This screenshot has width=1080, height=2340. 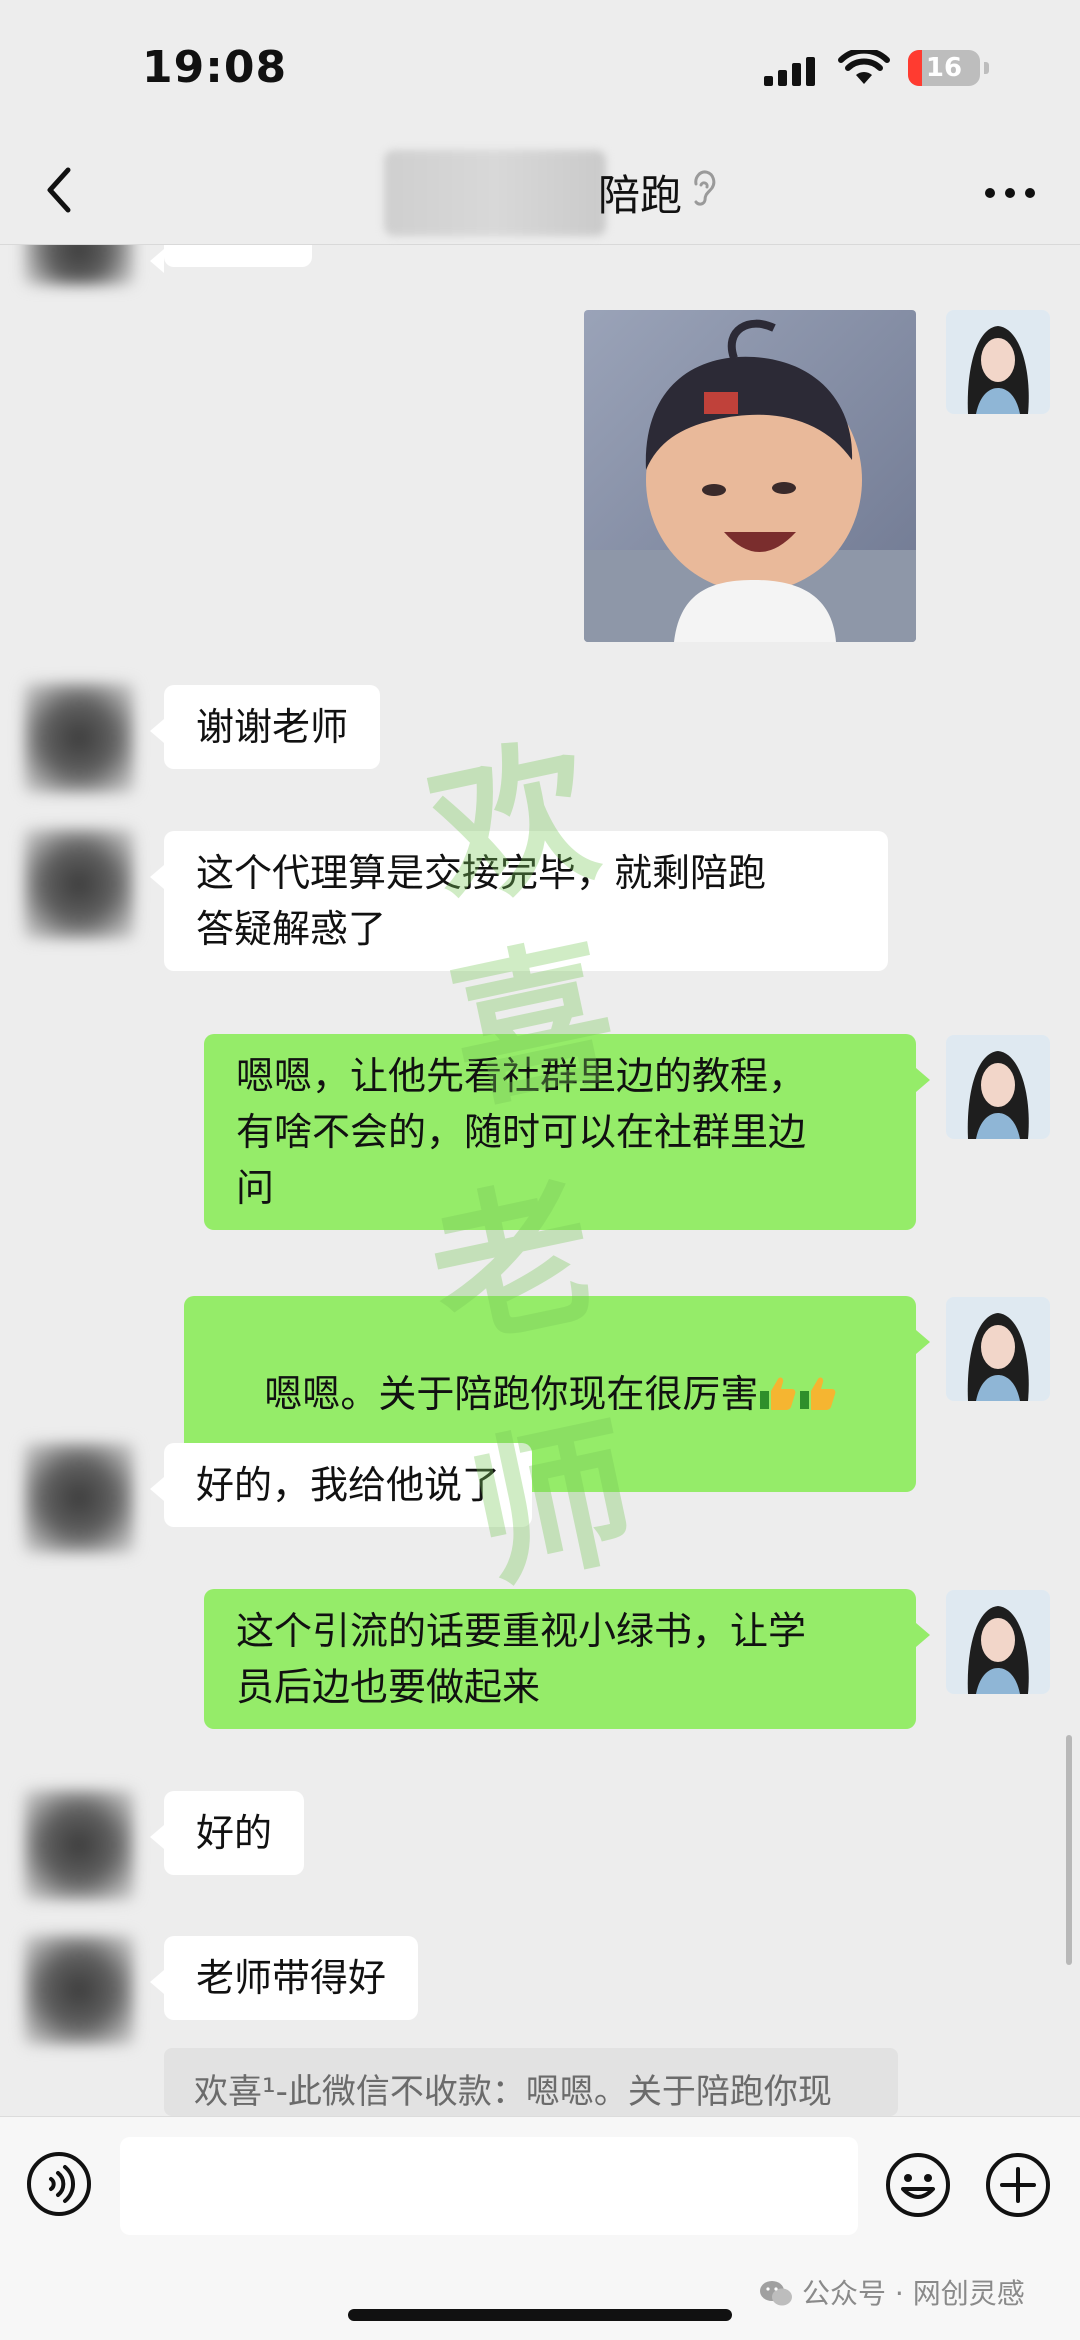 What do you see at coordinates (540, 70) in the screenshot?
I see `status-bar: 19:08 16` at bounding box center [540, 70].